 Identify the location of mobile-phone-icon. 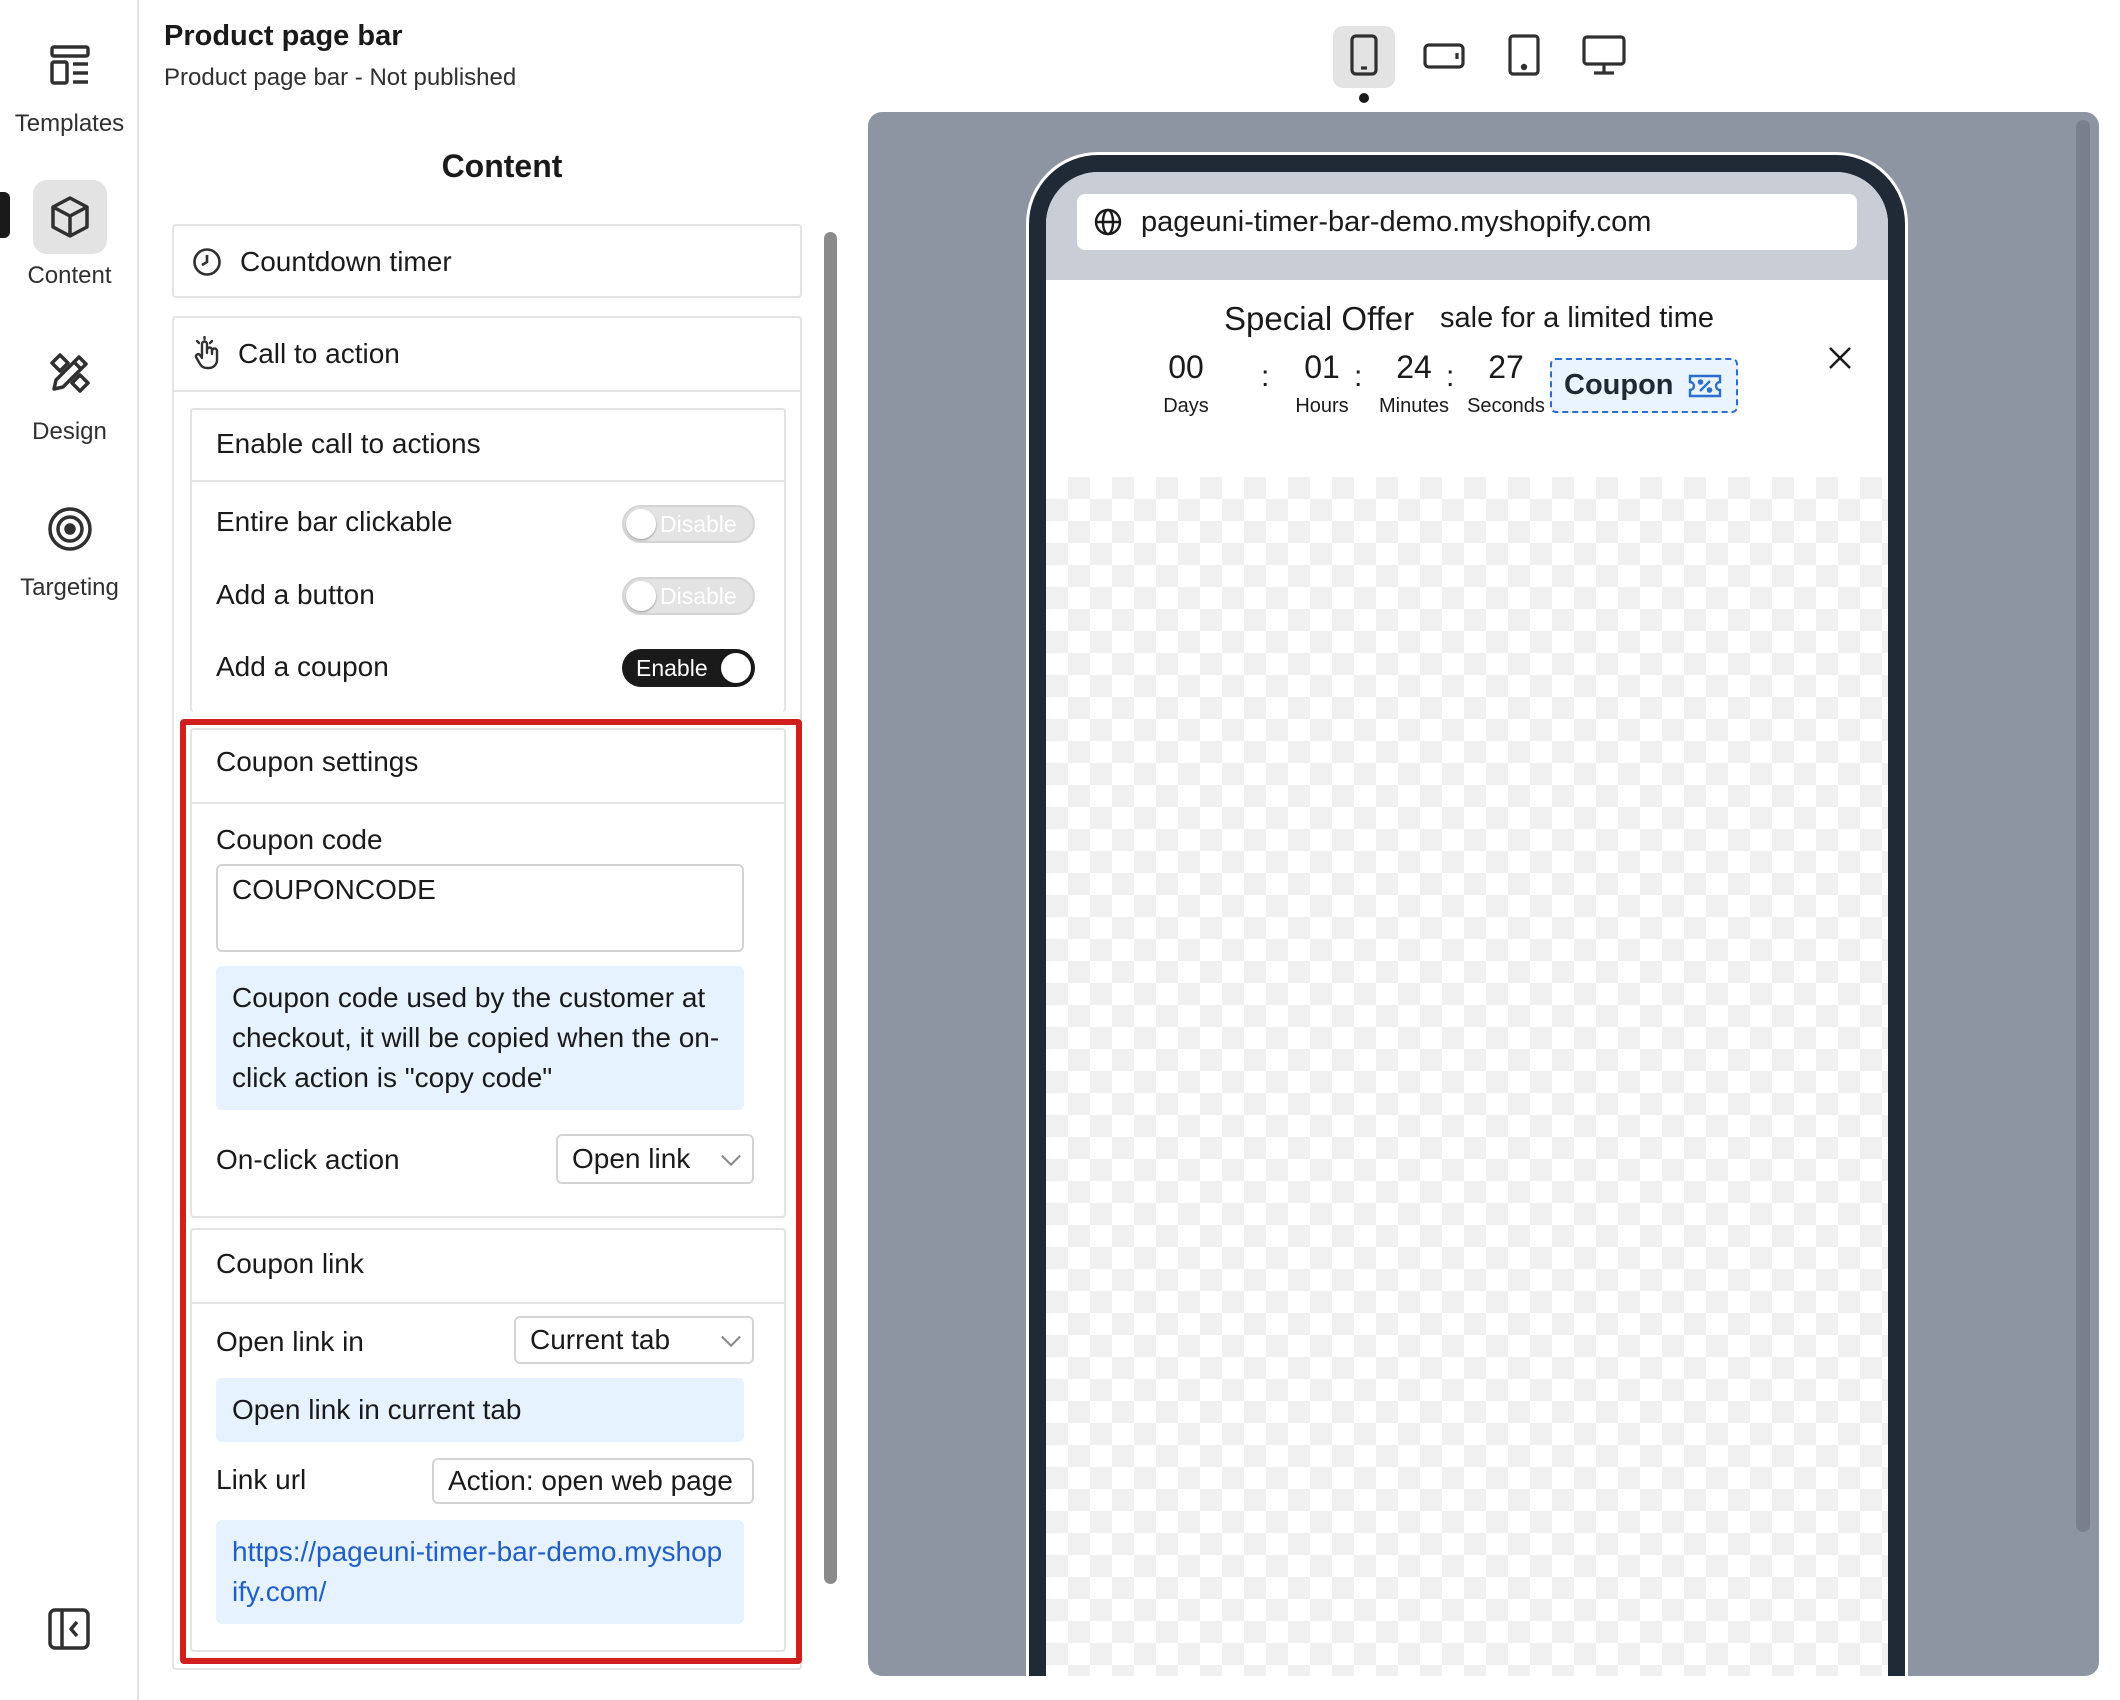
(1364, 57).